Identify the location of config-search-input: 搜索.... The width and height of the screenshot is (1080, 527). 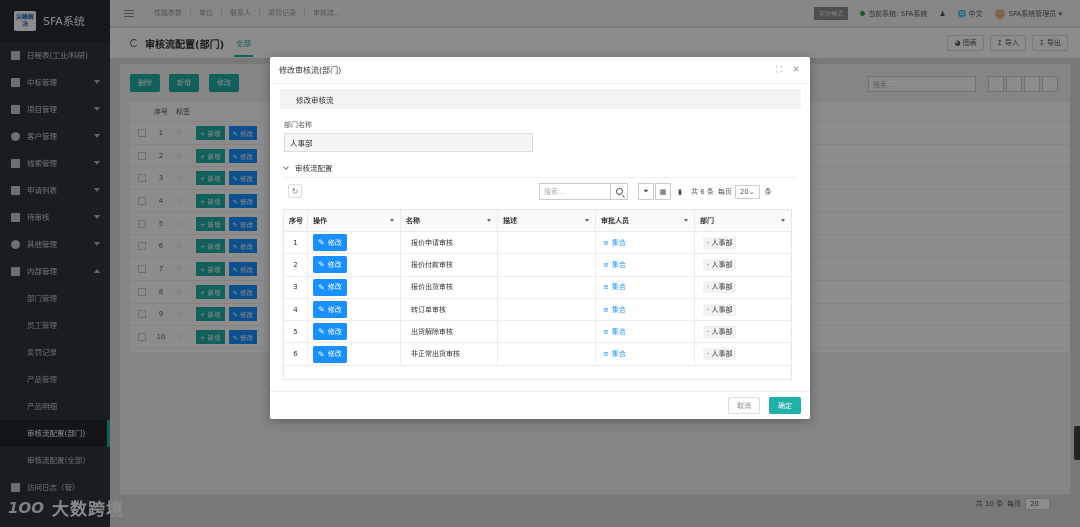
(575, 191).